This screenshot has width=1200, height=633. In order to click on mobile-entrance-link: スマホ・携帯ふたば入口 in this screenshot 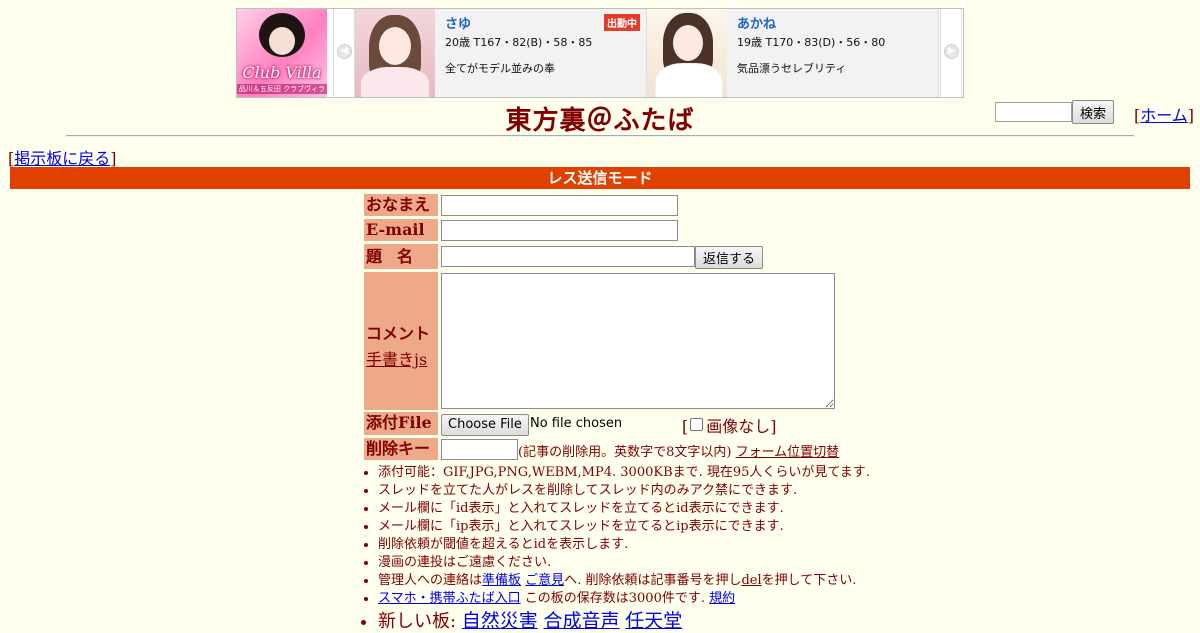, I will do `click(449, 598)`.